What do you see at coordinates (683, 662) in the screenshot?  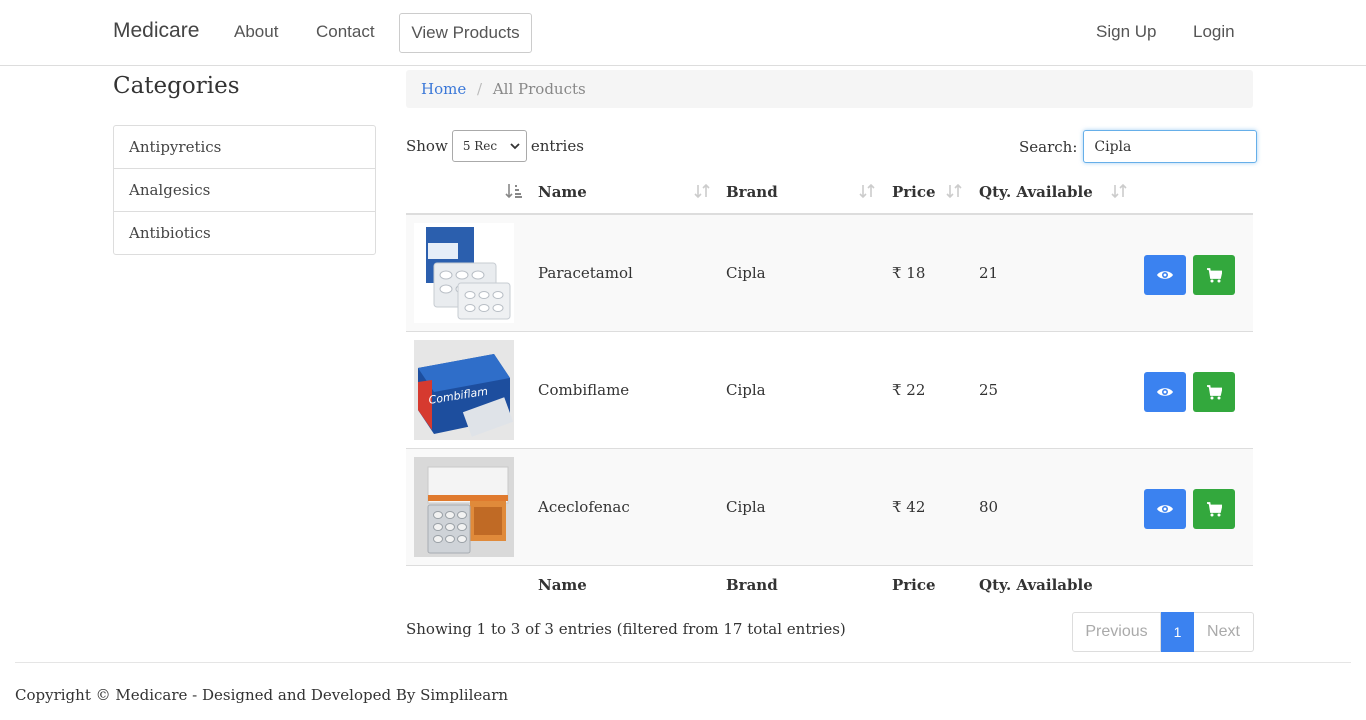 I see `footer-divider` at bounding box center [683, 662].